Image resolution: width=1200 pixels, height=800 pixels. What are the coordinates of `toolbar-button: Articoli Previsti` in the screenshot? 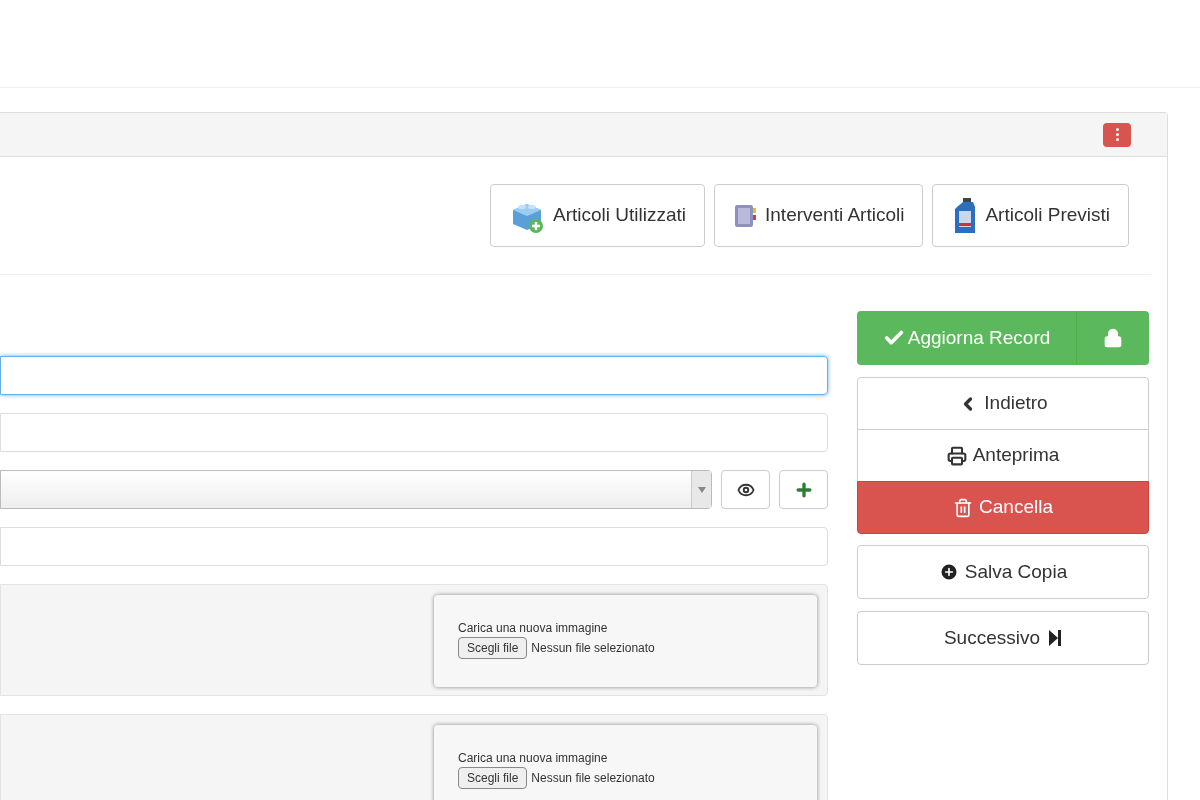 It's located at (1030, 215).